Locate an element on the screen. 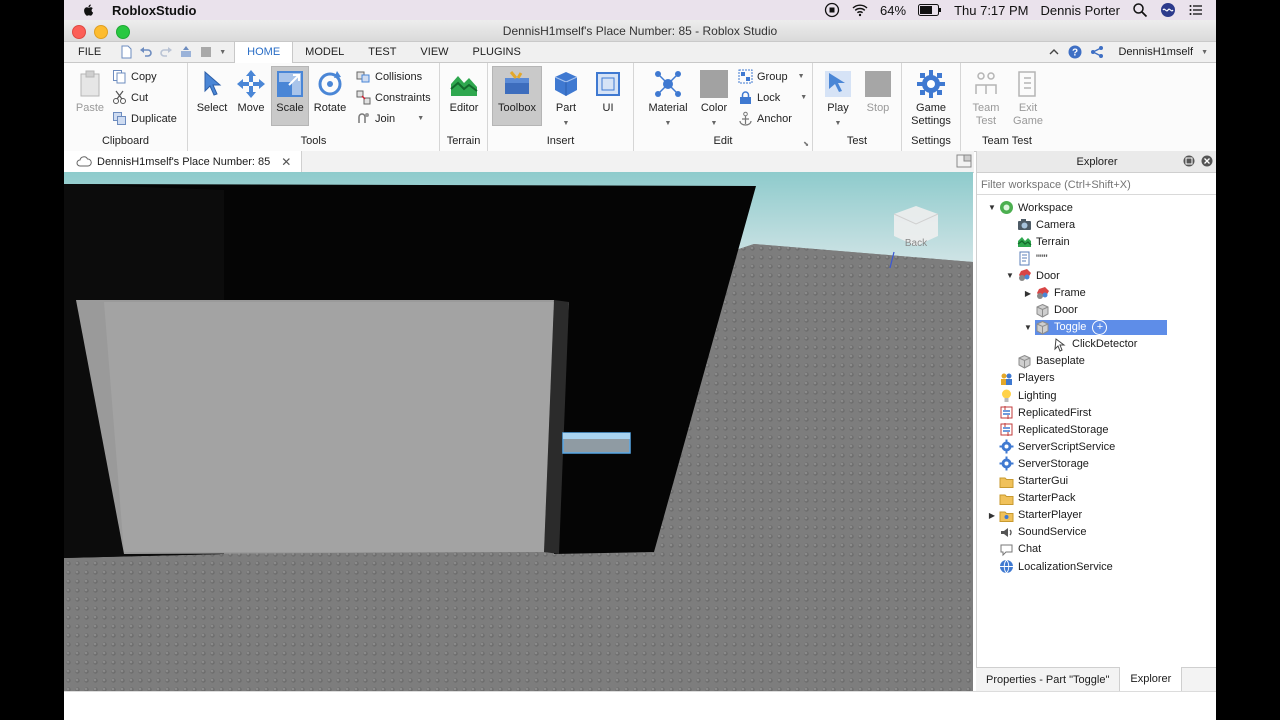  insert-object-plus-icon: + is located at coordinates (1100, 327).